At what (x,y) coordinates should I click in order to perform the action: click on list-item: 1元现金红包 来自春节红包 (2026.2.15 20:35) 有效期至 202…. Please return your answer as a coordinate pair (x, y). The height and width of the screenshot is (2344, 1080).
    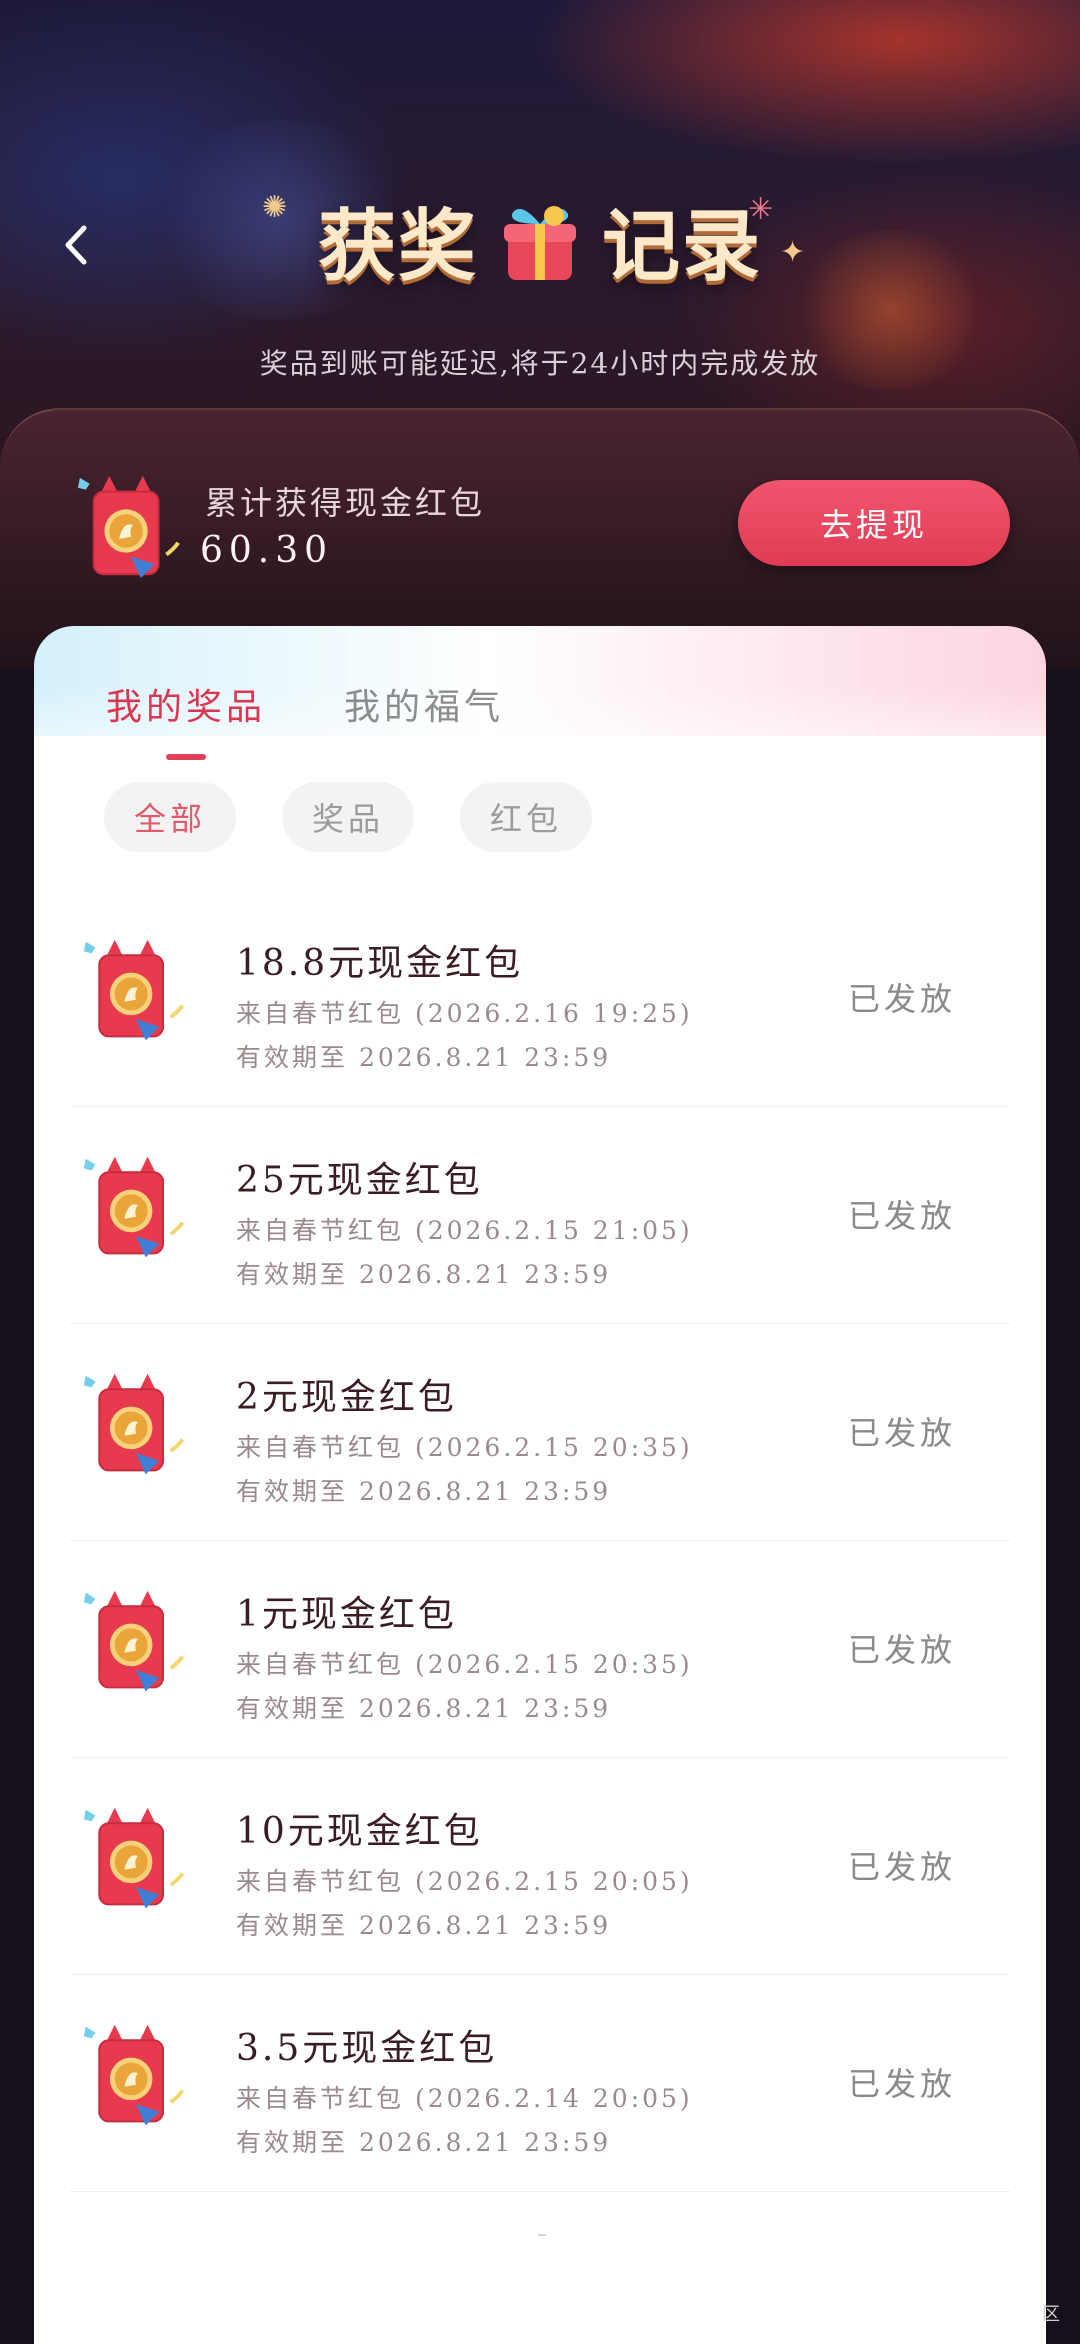
    Looking at the image, I should click on (540, 1649).